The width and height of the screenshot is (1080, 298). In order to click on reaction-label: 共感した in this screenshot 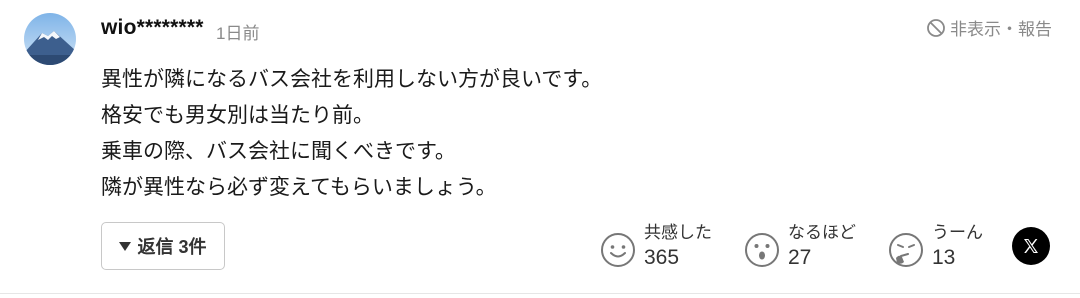, I will do `click(678, 232)`.